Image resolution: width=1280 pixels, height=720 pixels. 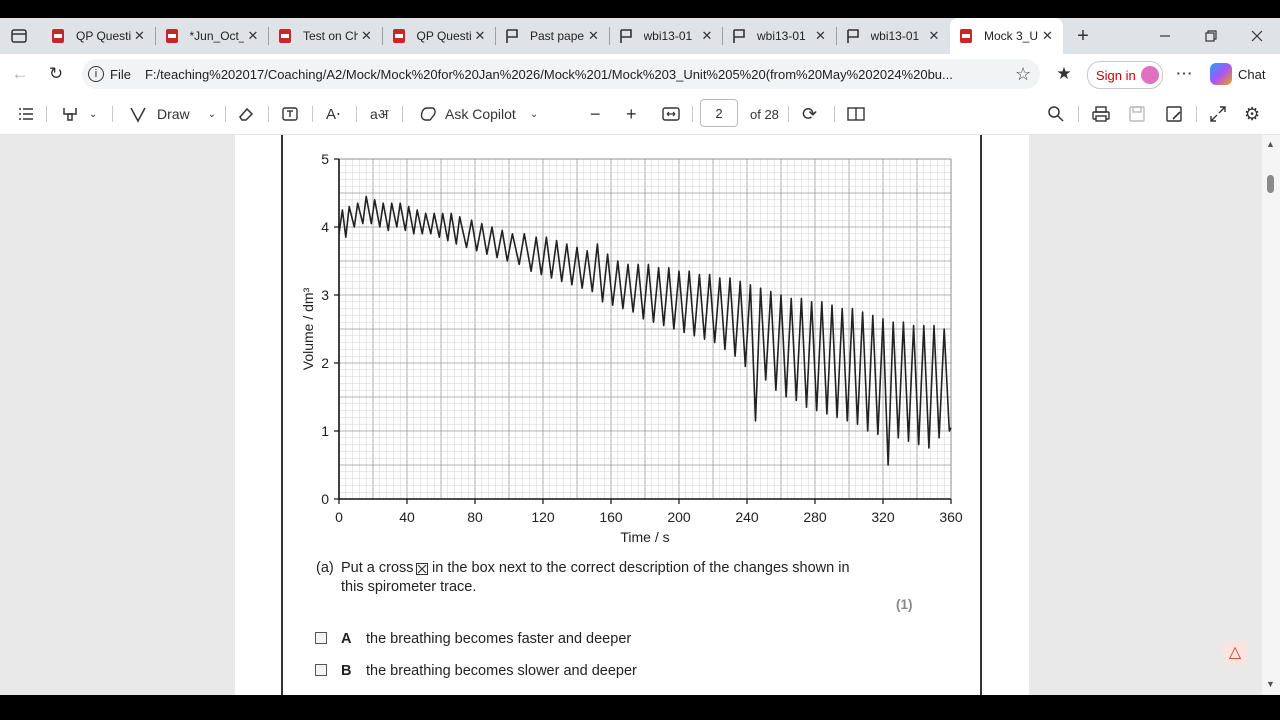 What do you see at coordinates (883, 517) in the screenshot?
I see `x-tick-label: 320` at bounding box center [883, 517].